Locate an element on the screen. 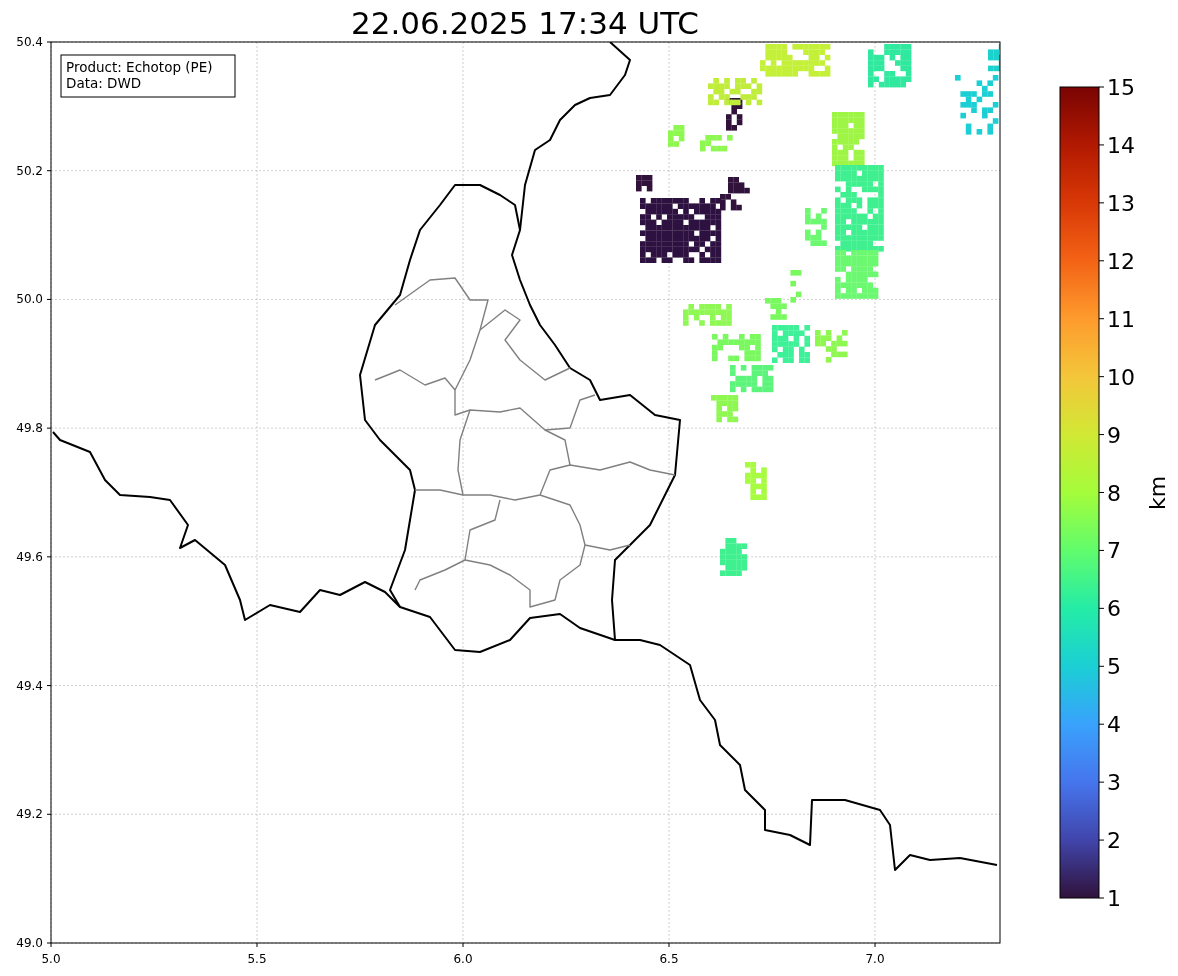  colorbar-tick-label: 3 is located at coordinates (1114, 783).